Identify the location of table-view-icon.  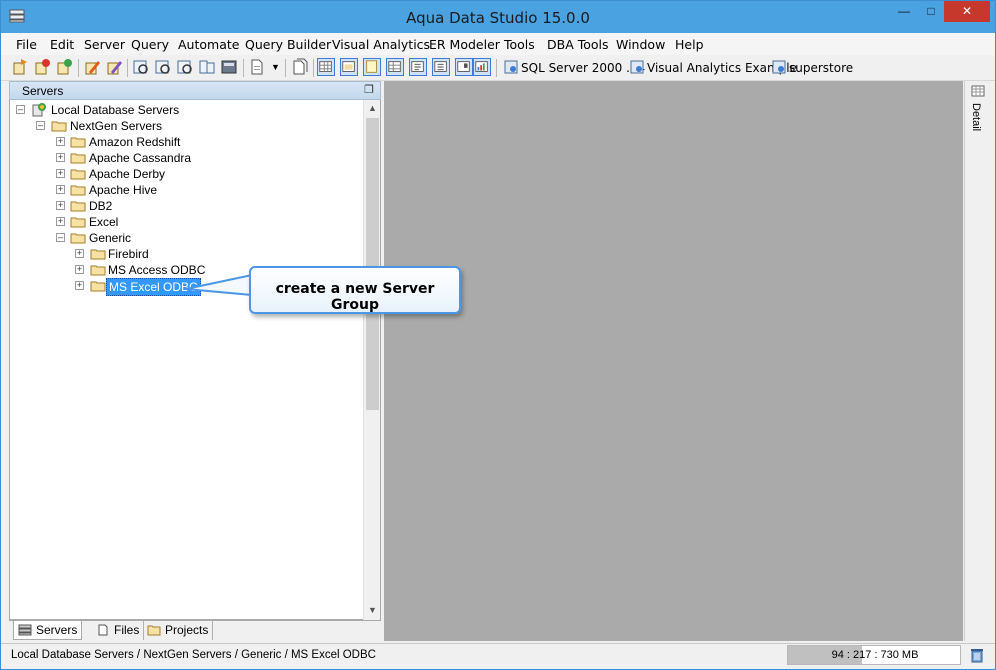
(395, 67).